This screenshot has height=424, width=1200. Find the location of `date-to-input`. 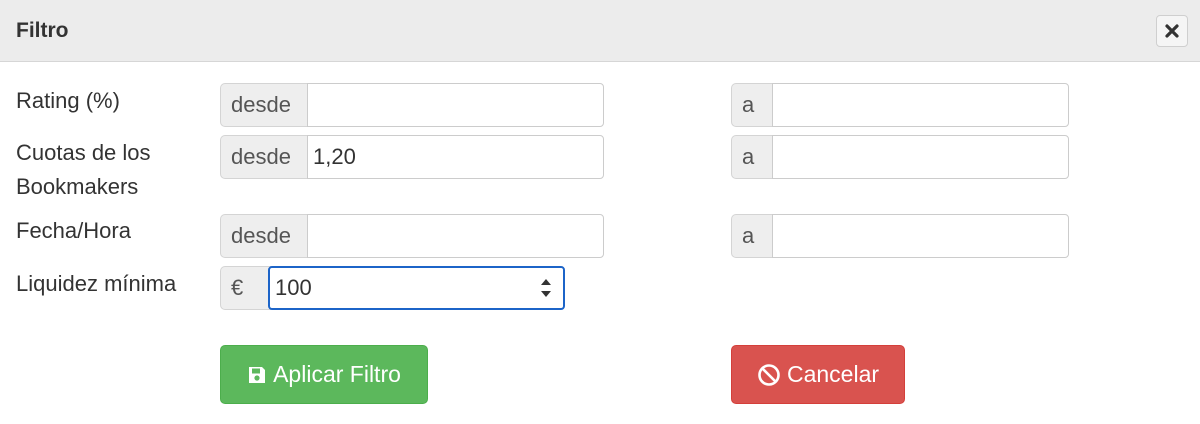

date-to-input is located at coordinates (920, 236).